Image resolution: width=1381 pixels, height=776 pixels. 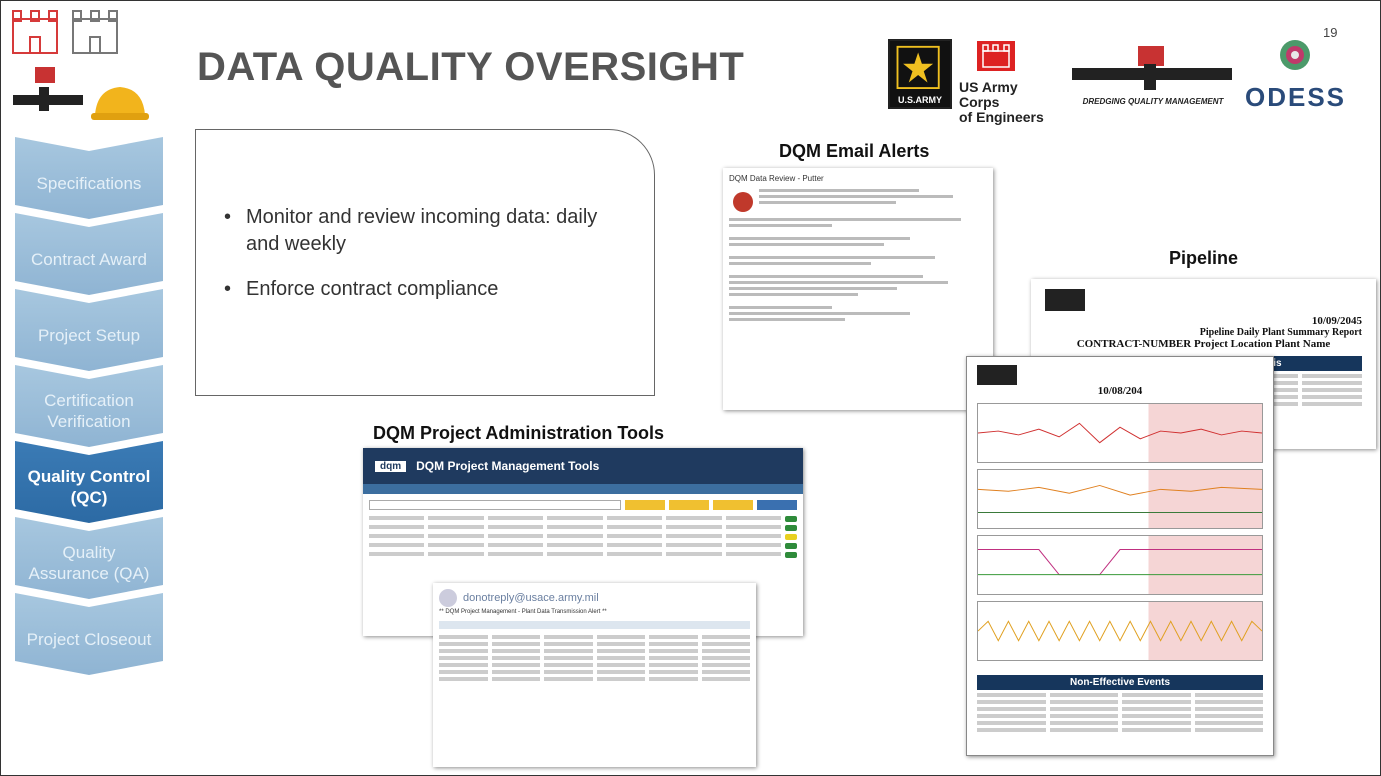 I want to click on usace-castle-icon-gray, so click(x=95, y=32).